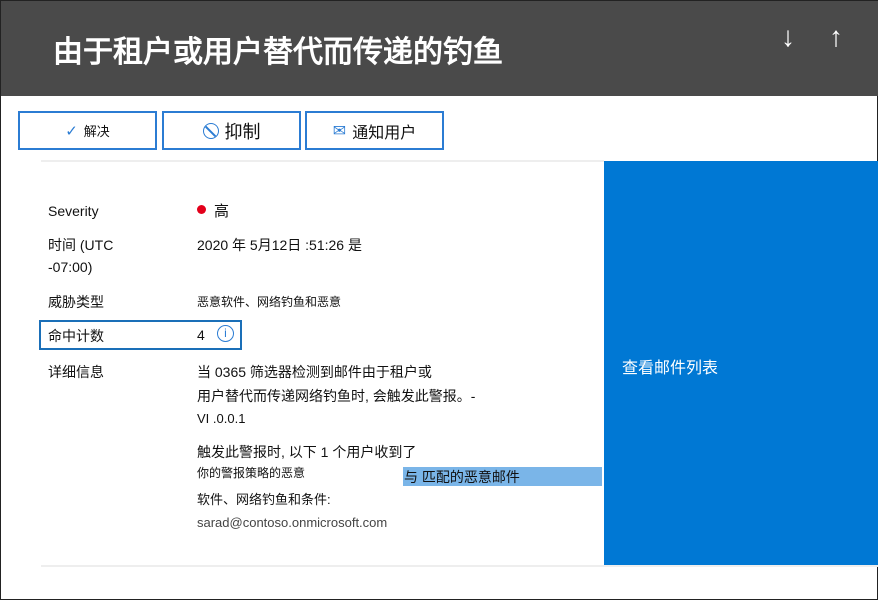 The width and height of the screenshot is (878, 600). Describe the element at coordinates (322, 161) in the screenshot. I see `divider` at that location.